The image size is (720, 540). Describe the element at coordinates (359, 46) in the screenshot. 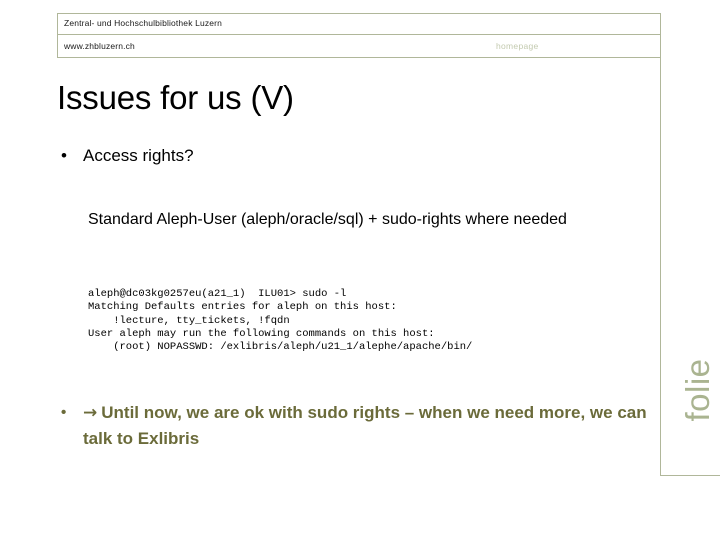

I see `header-row-url: www.zhbluzern.ch homepage` at that location.